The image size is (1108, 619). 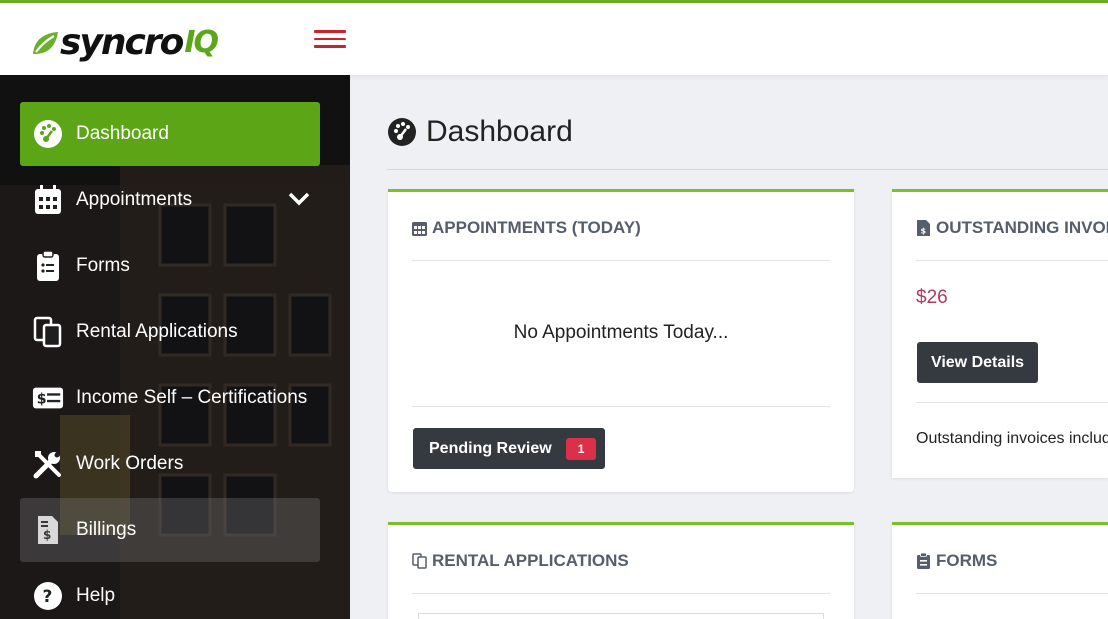 What do you see at coordinates (48, 464) in the screenshot?
I see `tools-icon` at bounding box center [48, 464].